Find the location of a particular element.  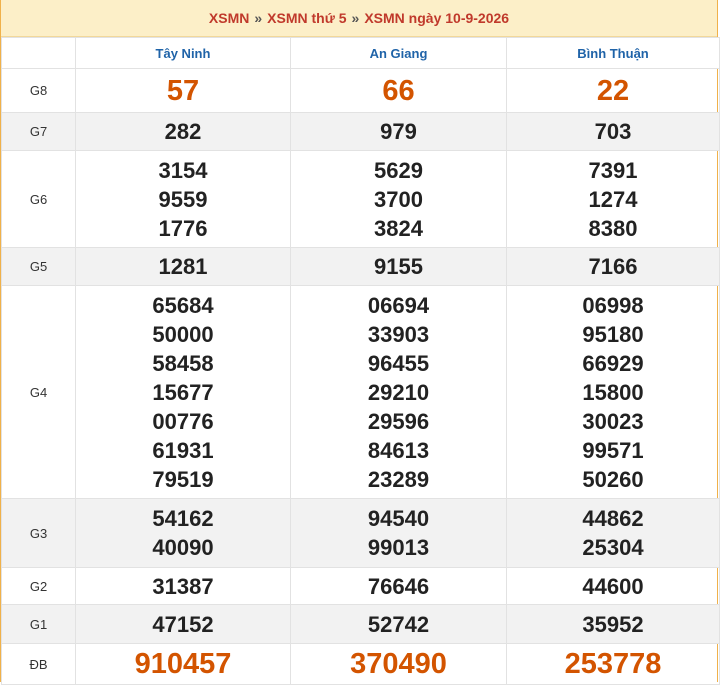

prize-number: 40090 is located at coordinates (183, 547).